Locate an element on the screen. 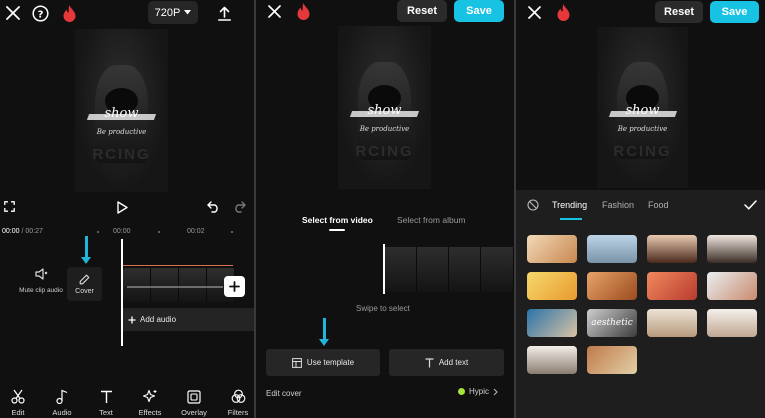 The height and width of the screenshot is (418, 765). add-audio-button: Add audio is located at coordinates (188, 319).